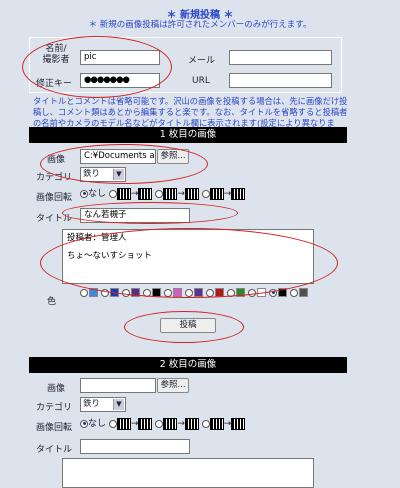 The width and height of the screenshot is (400, 488). What do you see at coordinates (54, 450) in the screenshot?
I see `image2-title-label: タイトル` at bounding box center [54, 450].